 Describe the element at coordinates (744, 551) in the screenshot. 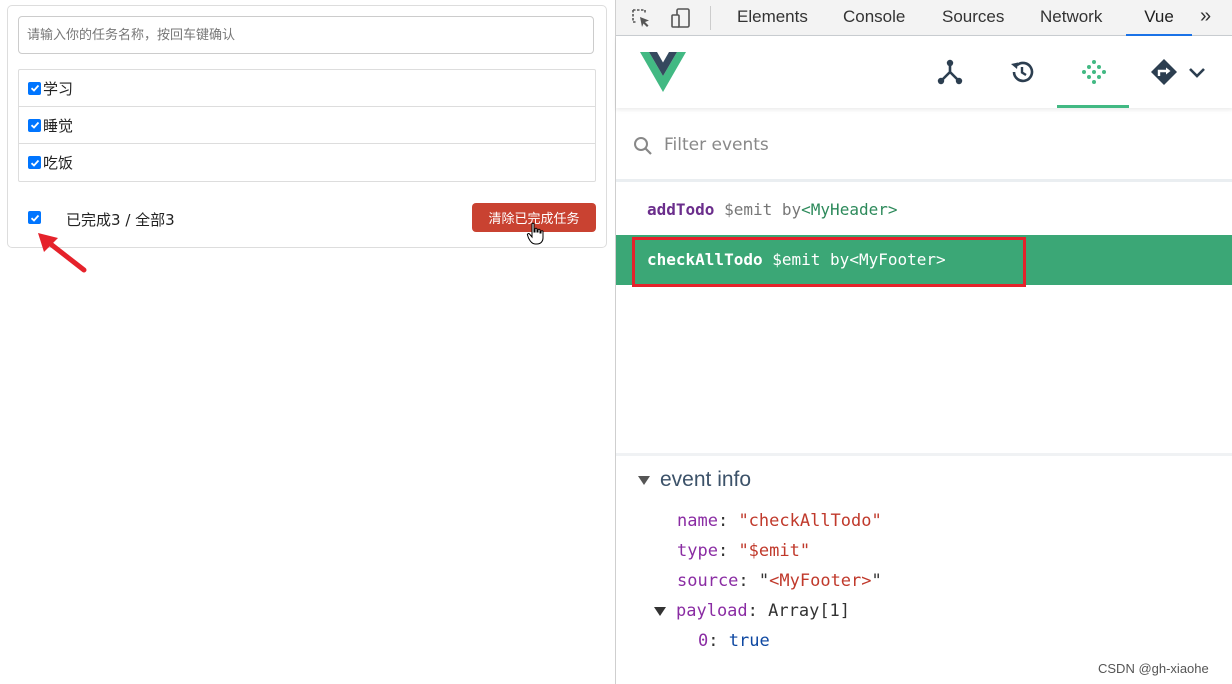

I see `prop-type: type: "$emit"` at that location.